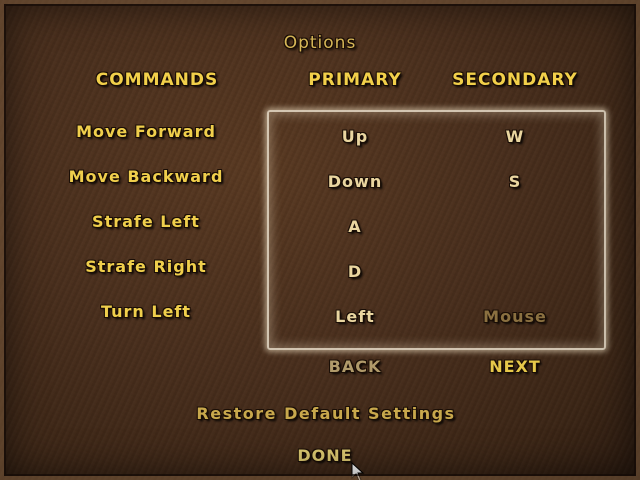  I want to click on back-button: BACK, so click(355, 366).